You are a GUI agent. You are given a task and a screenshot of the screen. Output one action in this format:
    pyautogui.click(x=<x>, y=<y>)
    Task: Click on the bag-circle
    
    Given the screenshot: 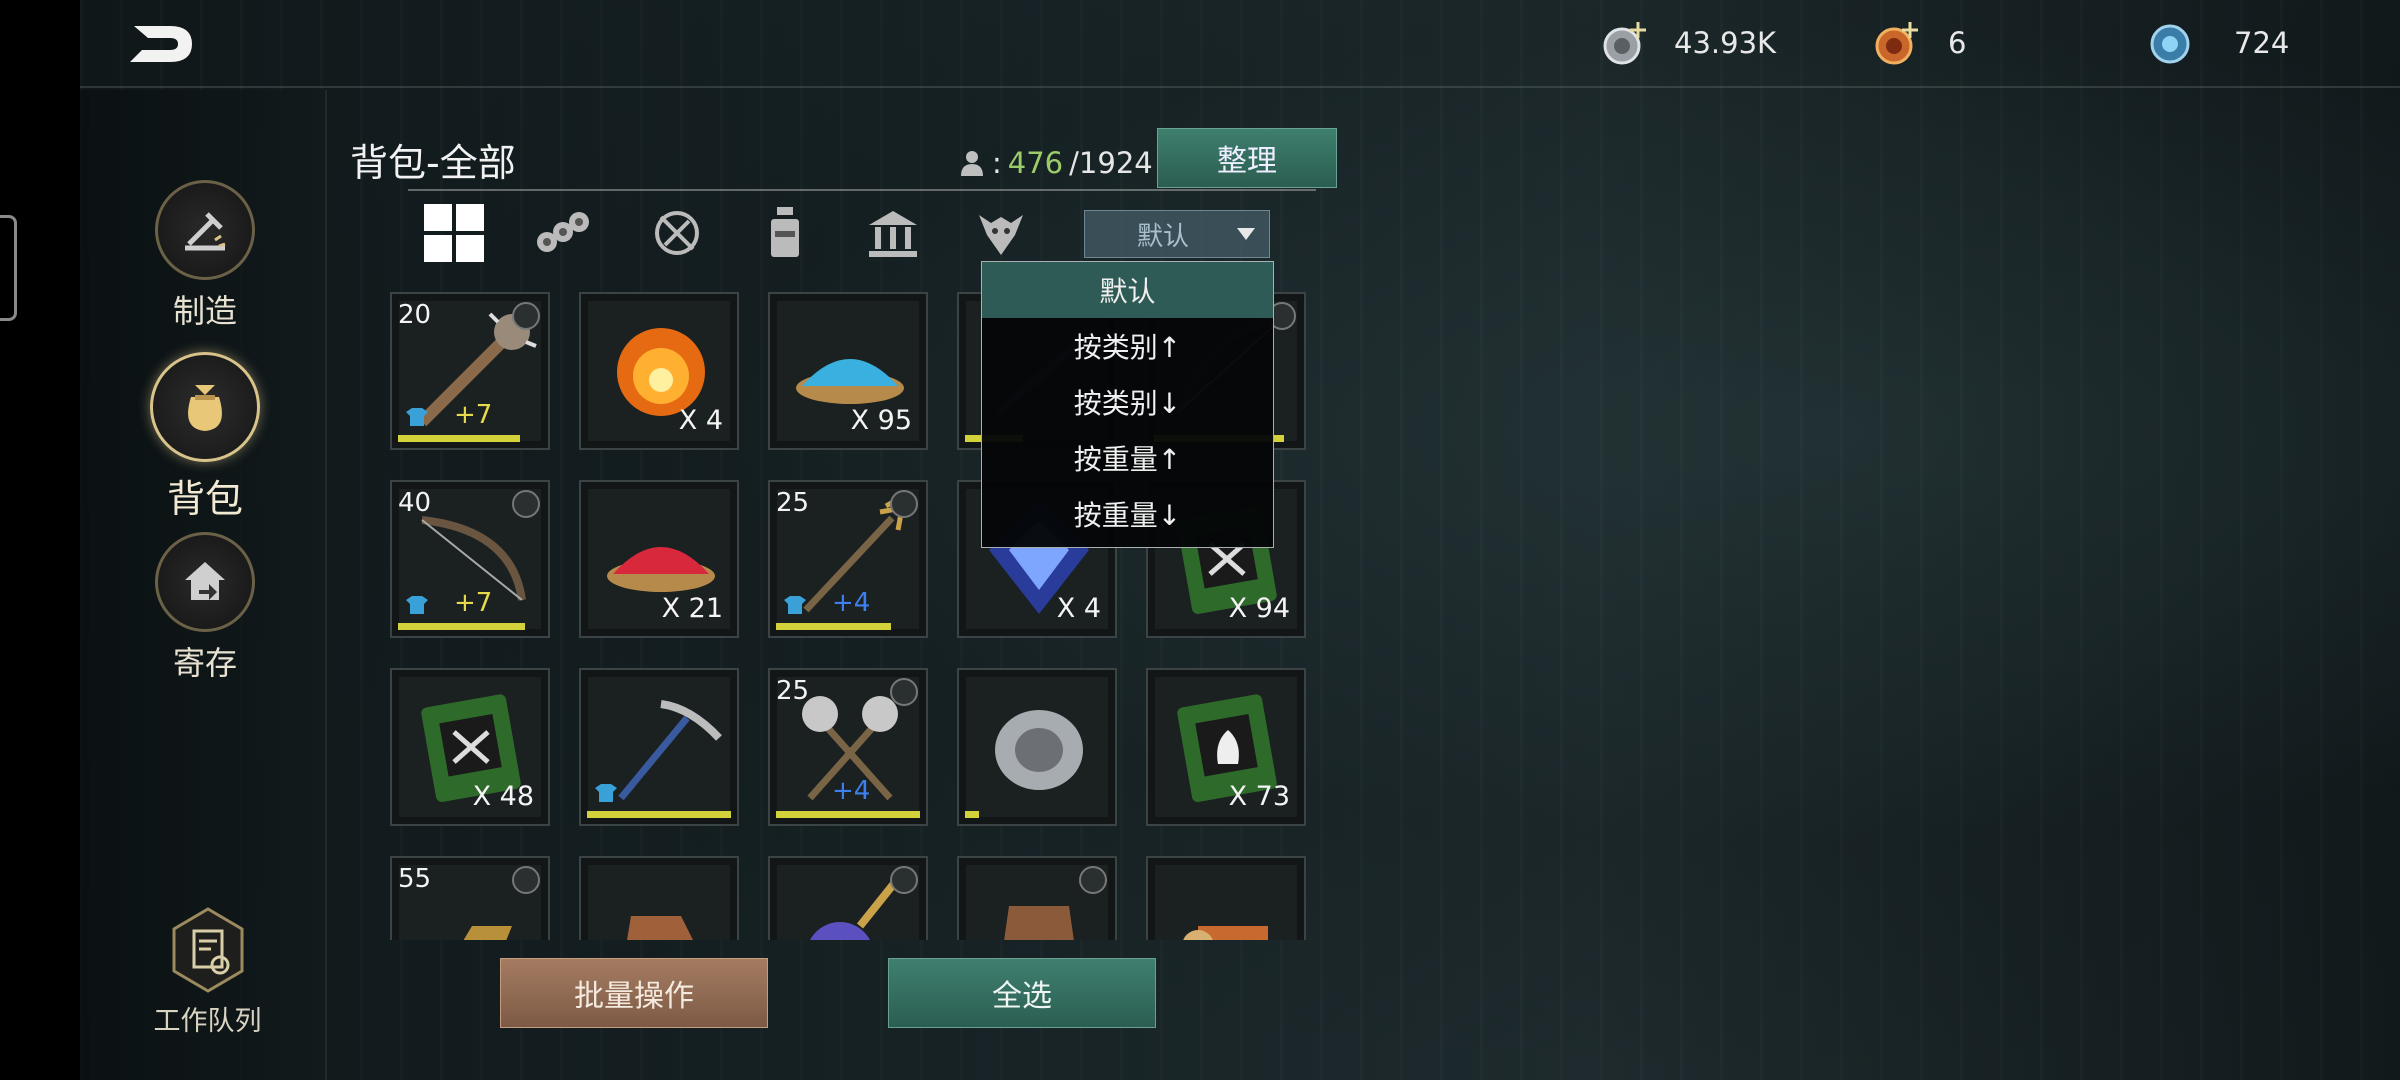 What is the action you would take?
    pyautogui.click(x=205, y=407)
    